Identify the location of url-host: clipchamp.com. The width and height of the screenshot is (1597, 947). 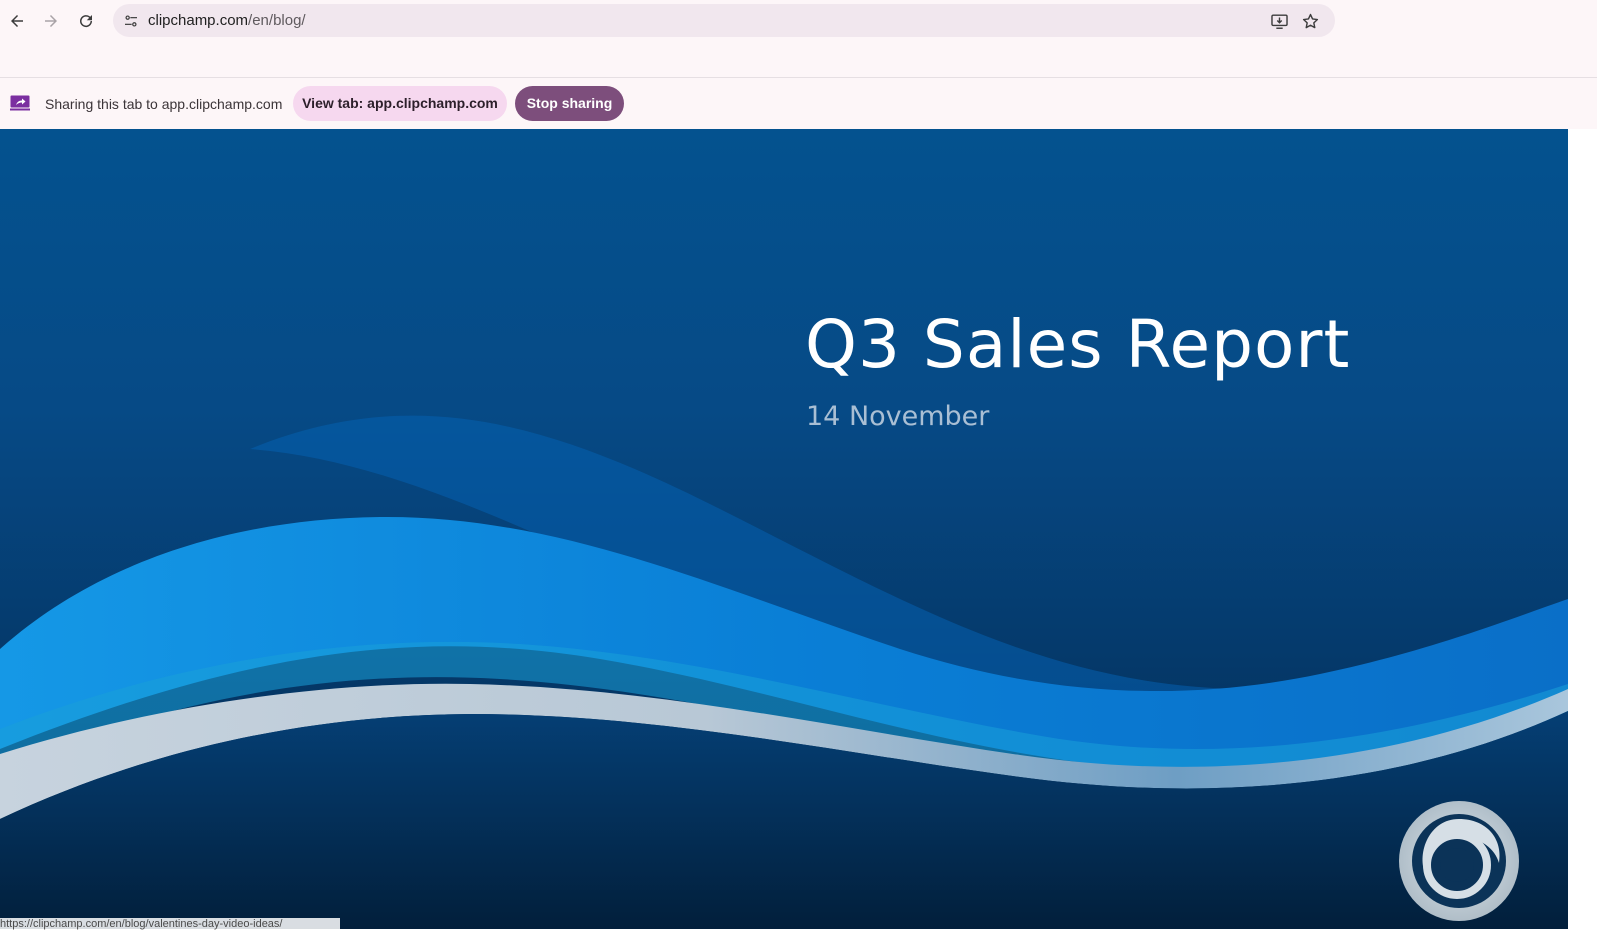
(198, 20).